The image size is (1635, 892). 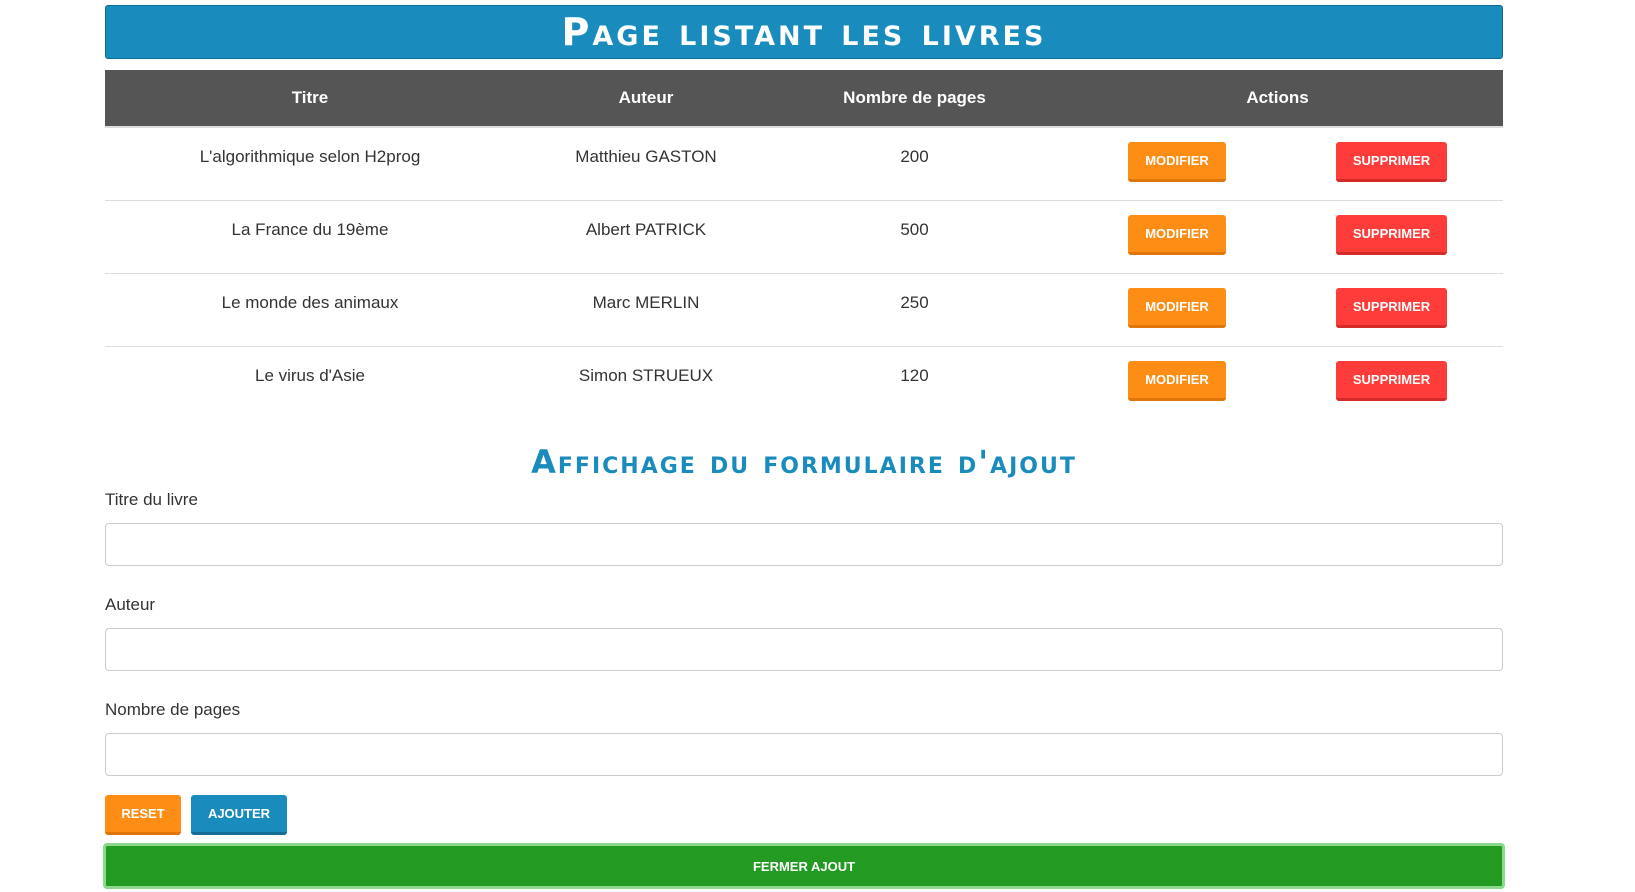 I want to click on column-header-author: Auteur, so click(x=646, y=98).